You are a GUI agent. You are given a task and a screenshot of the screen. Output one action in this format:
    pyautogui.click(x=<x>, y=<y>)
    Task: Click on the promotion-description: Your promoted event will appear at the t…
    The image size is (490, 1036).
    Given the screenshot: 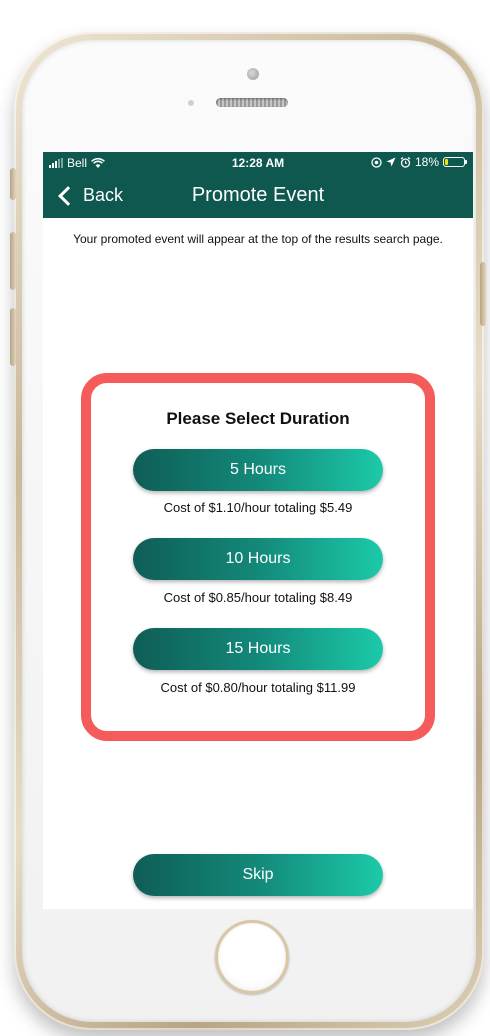 What is the action you would take?
    pyautogui.click(x=258, y=239)
    